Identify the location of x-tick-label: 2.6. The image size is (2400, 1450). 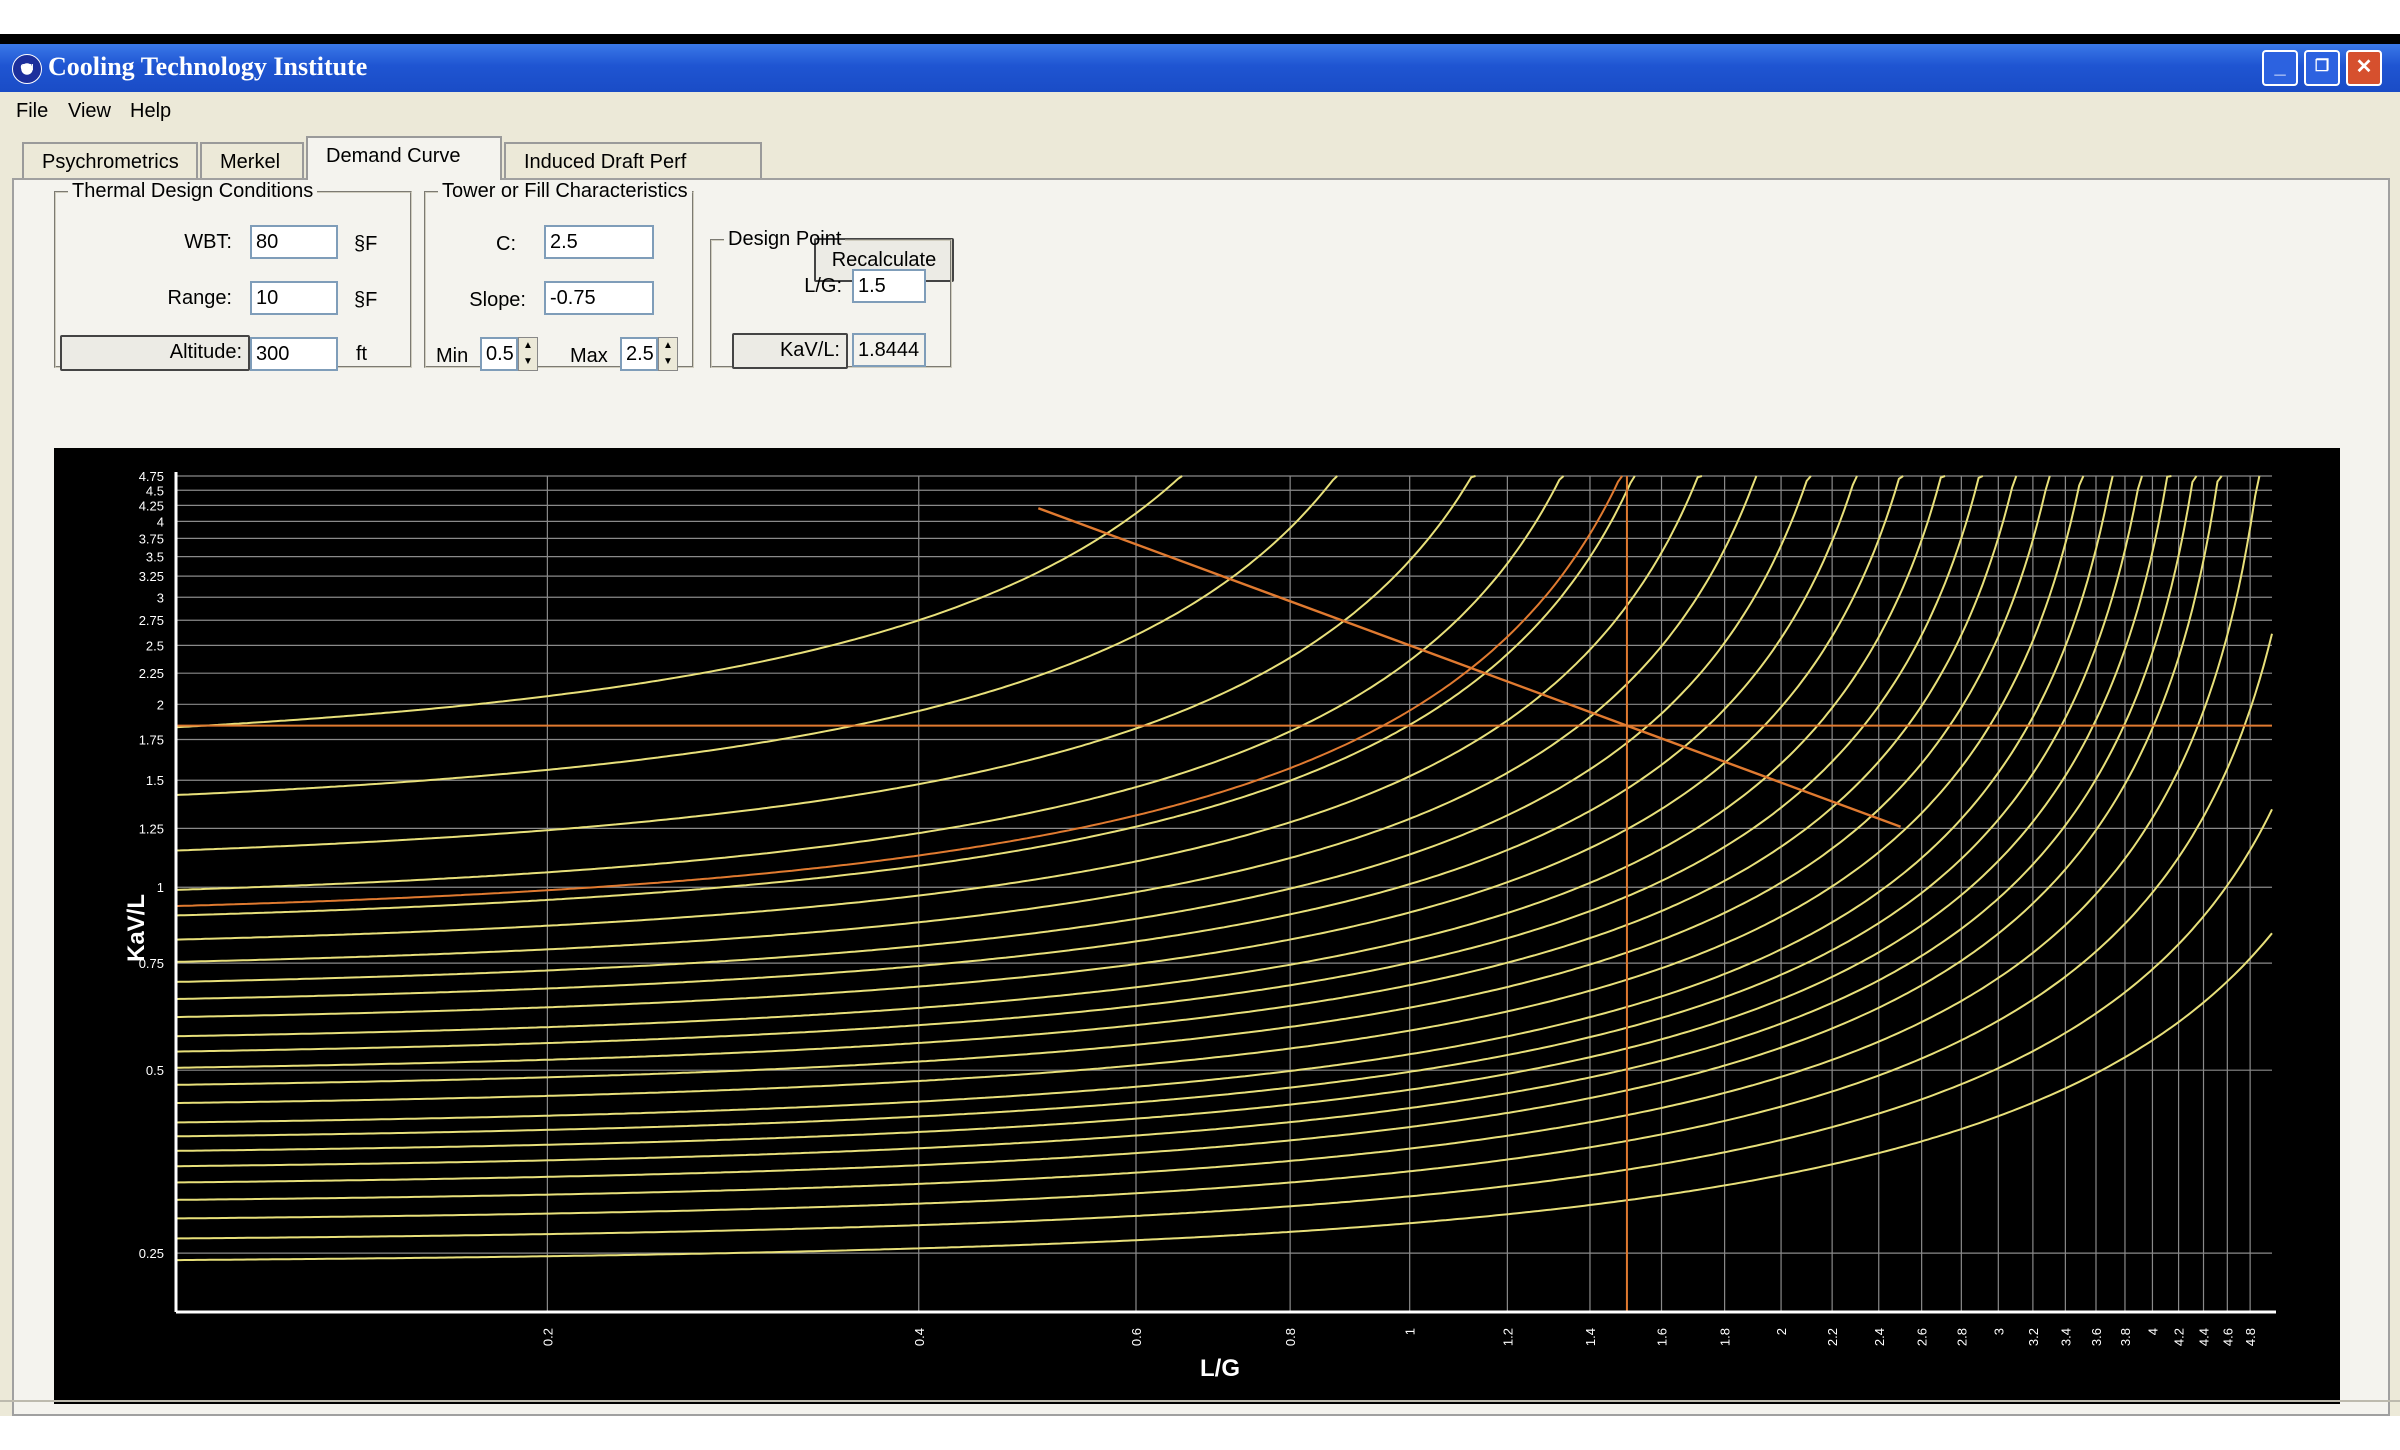
(1922, 1337).